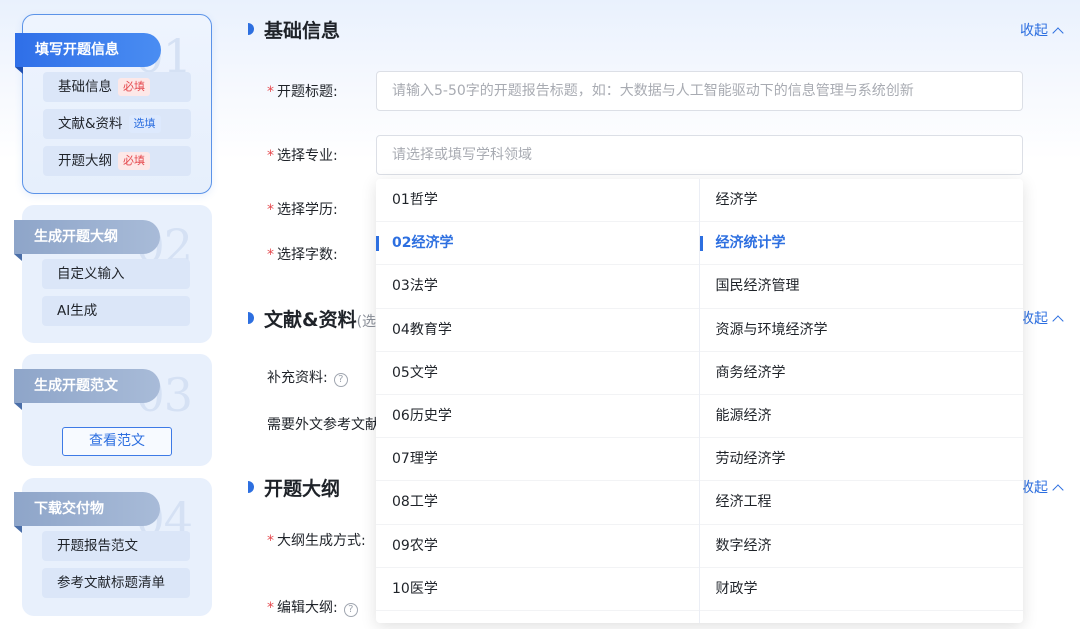 The width and height of the screenshot is (1080, 629). What do you see at coordinates (861, 417) in the screenshot?
I see `subject-option: 能源经济` at bounding box center [861, 417].